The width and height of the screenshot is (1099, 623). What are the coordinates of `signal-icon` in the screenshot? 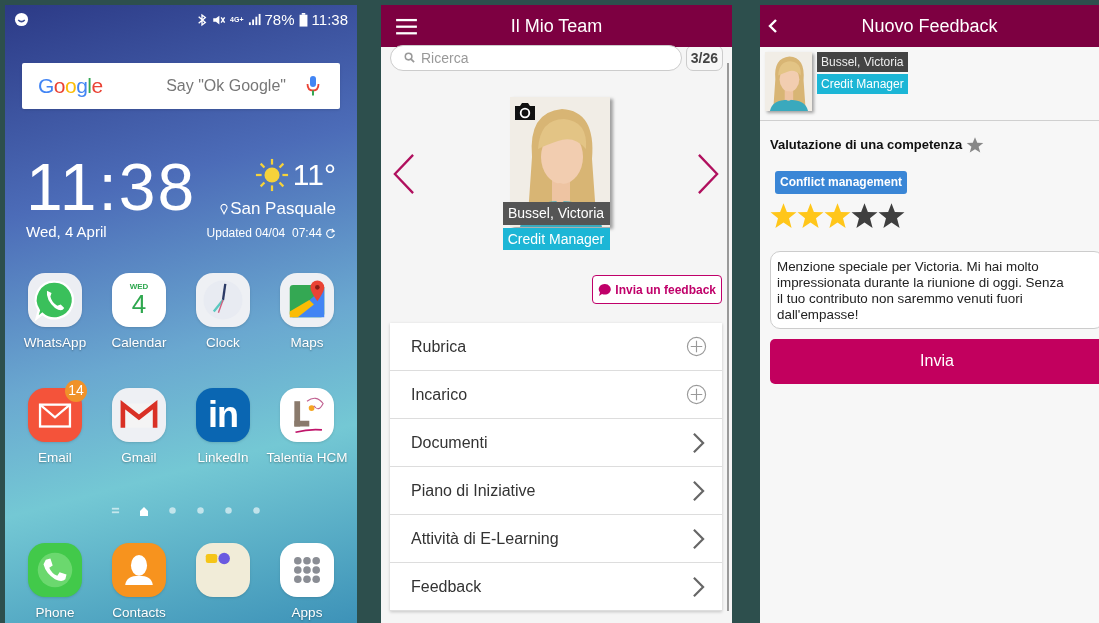 It's located at (254, 20).